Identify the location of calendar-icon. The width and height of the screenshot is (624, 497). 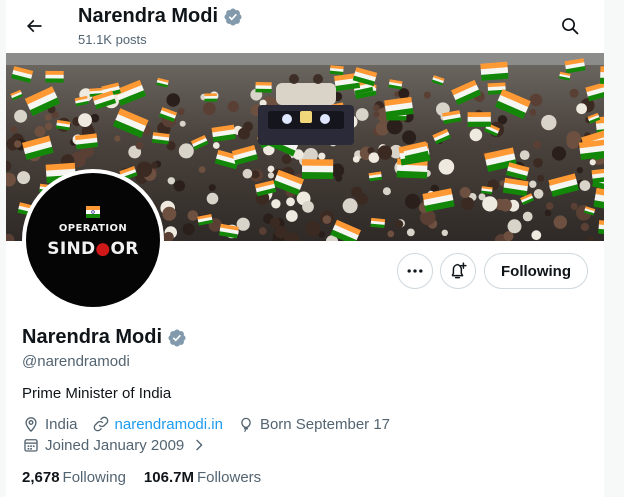
(31, 445).